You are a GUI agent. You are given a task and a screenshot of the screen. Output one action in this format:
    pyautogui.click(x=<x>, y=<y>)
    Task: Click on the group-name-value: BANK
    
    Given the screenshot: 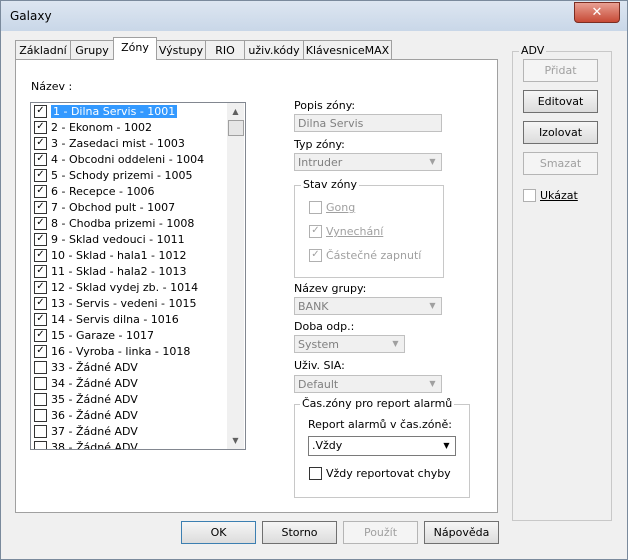 What is the action you would take?
    pyautogui.click(x=313, y=306)
    